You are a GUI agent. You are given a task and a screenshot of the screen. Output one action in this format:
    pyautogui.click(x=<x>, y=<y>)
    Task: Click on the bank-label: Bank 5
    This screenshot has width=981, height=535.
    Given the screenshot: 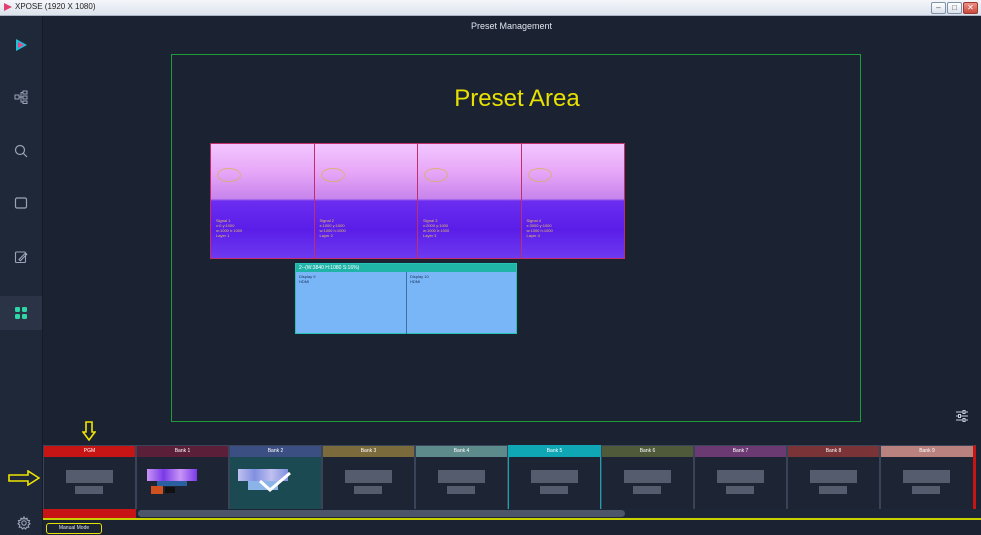 What is the action you would take?
    pyautogui.click(x=554, y=451)
    